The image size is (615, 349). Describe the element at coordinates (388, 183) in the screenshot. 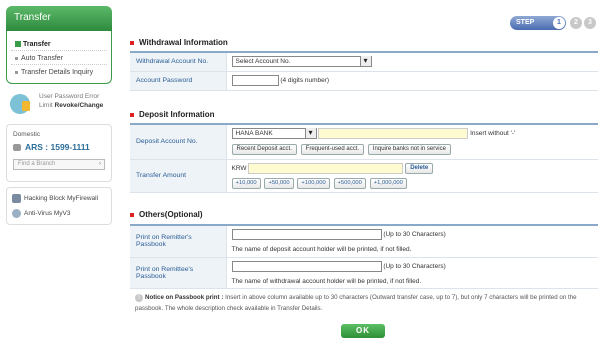

I see `add-1000000-button: +1,000,000` at that location.